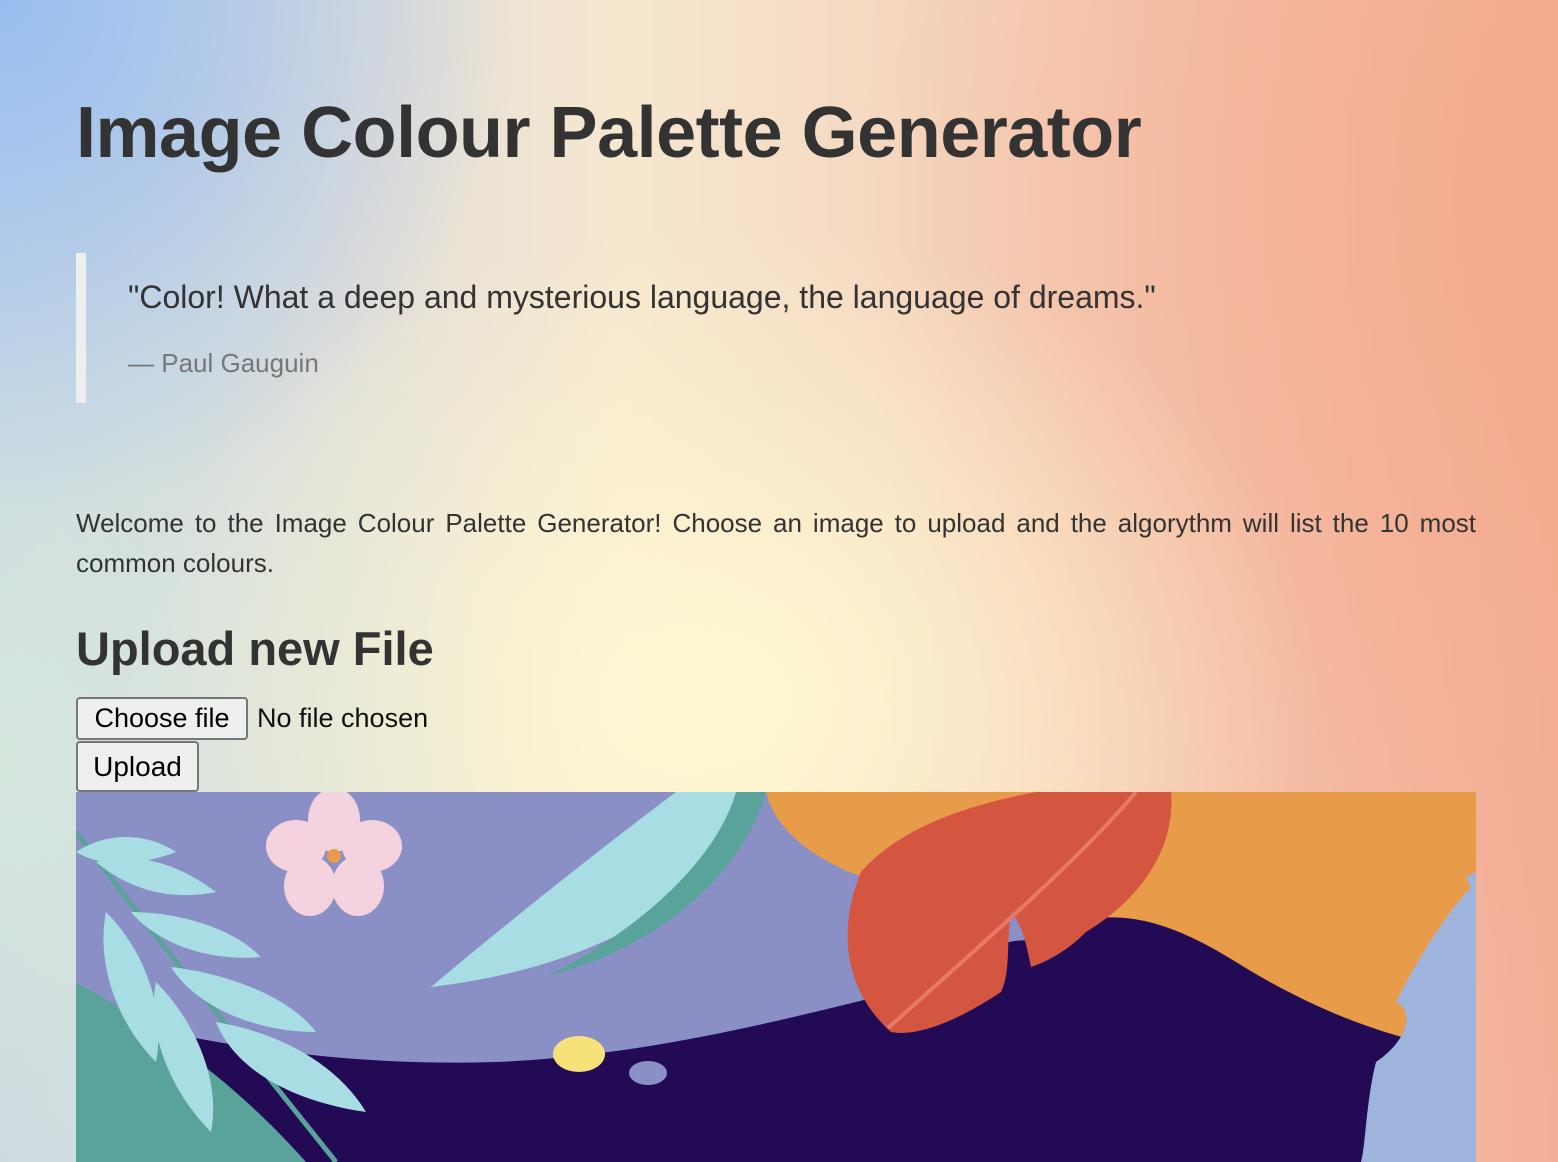 The image size is (1558, 1162). What do you see at coordinates (137, 766) in the screenshot?
I see `upload-button: Upload` at bounding box center [137, 766].